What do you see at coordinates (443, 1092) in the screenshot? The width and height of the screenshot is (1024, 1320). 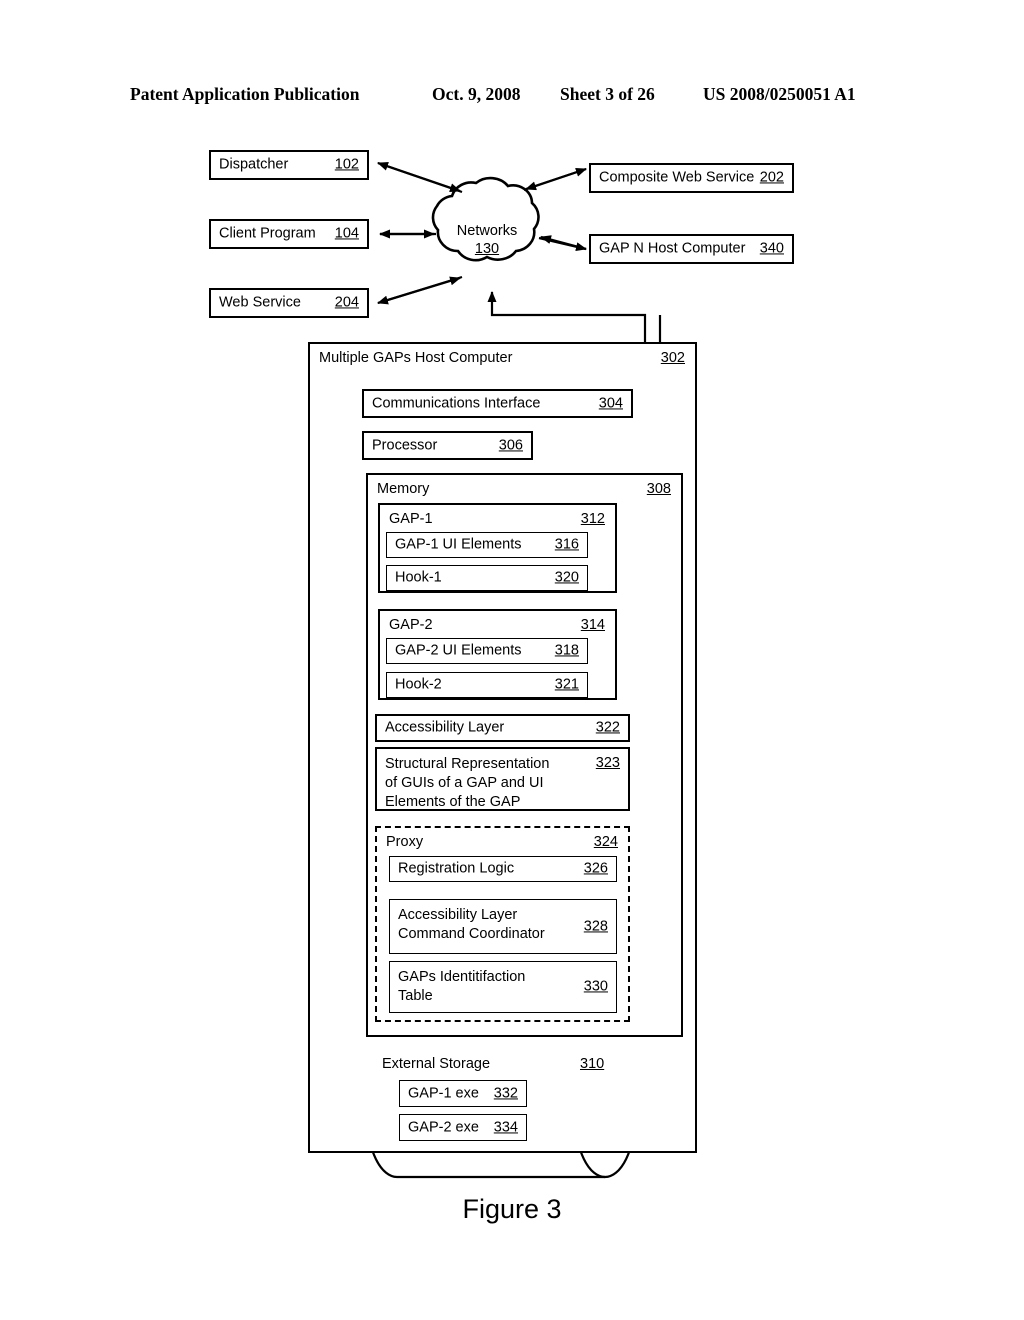 I see `gap-1-exe-label: GAP-1 exe` at bounding box center [443, 1092].